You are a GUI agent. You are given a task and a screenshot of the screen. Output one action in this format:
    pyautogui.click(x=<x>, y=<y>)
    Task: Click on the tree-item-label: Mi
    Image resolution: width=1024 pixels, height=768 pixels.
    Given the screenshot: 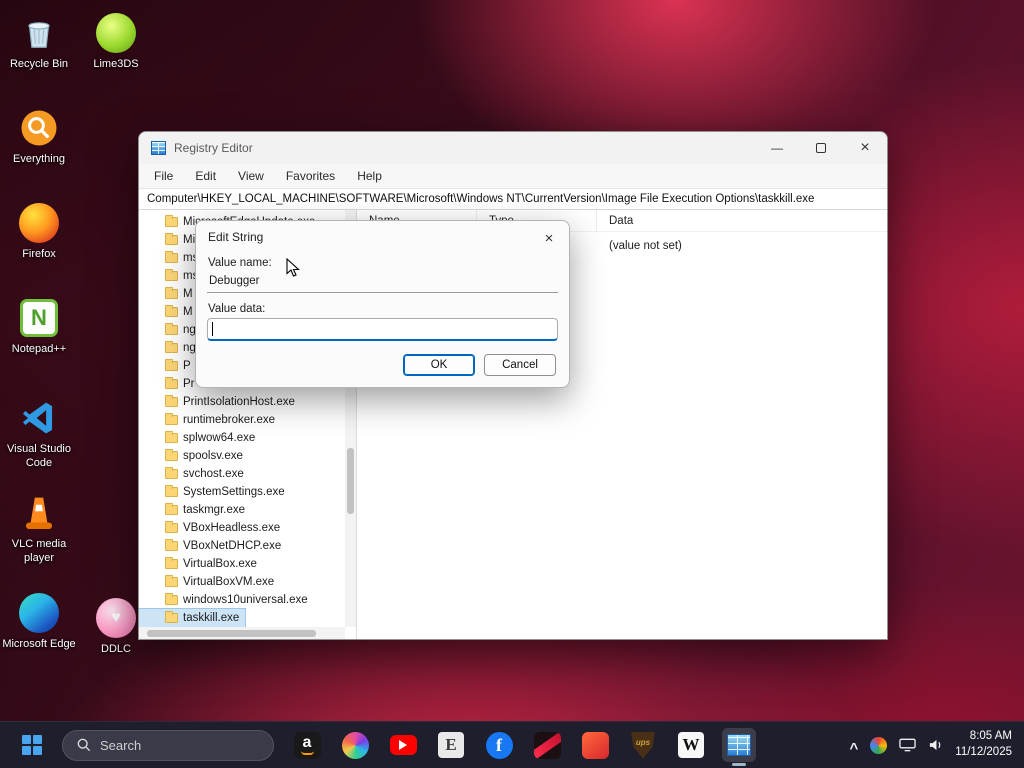 What is the action you would take?
    pyautogui.click(x=189, y=240)
    